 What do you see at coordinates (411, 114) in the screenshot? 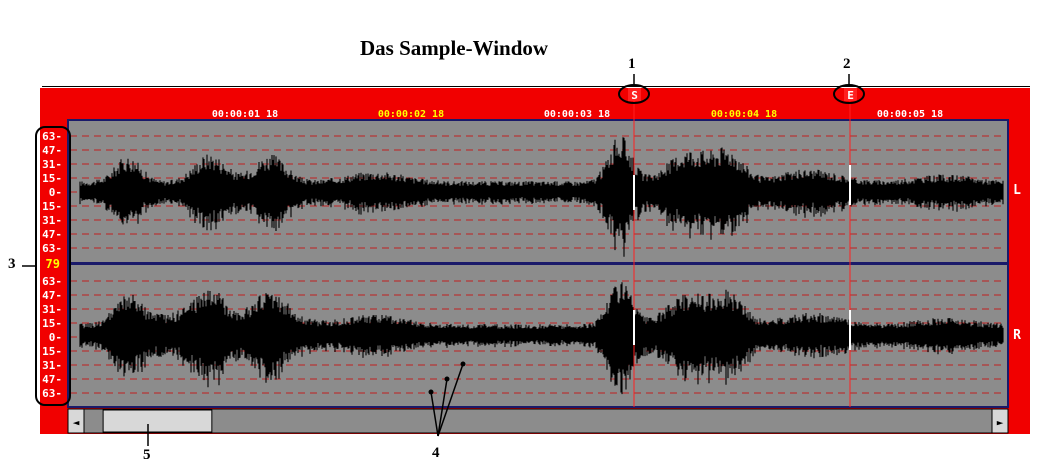
I see `timecode-label: 00:00:02 18` at bounding box center [411, 114].